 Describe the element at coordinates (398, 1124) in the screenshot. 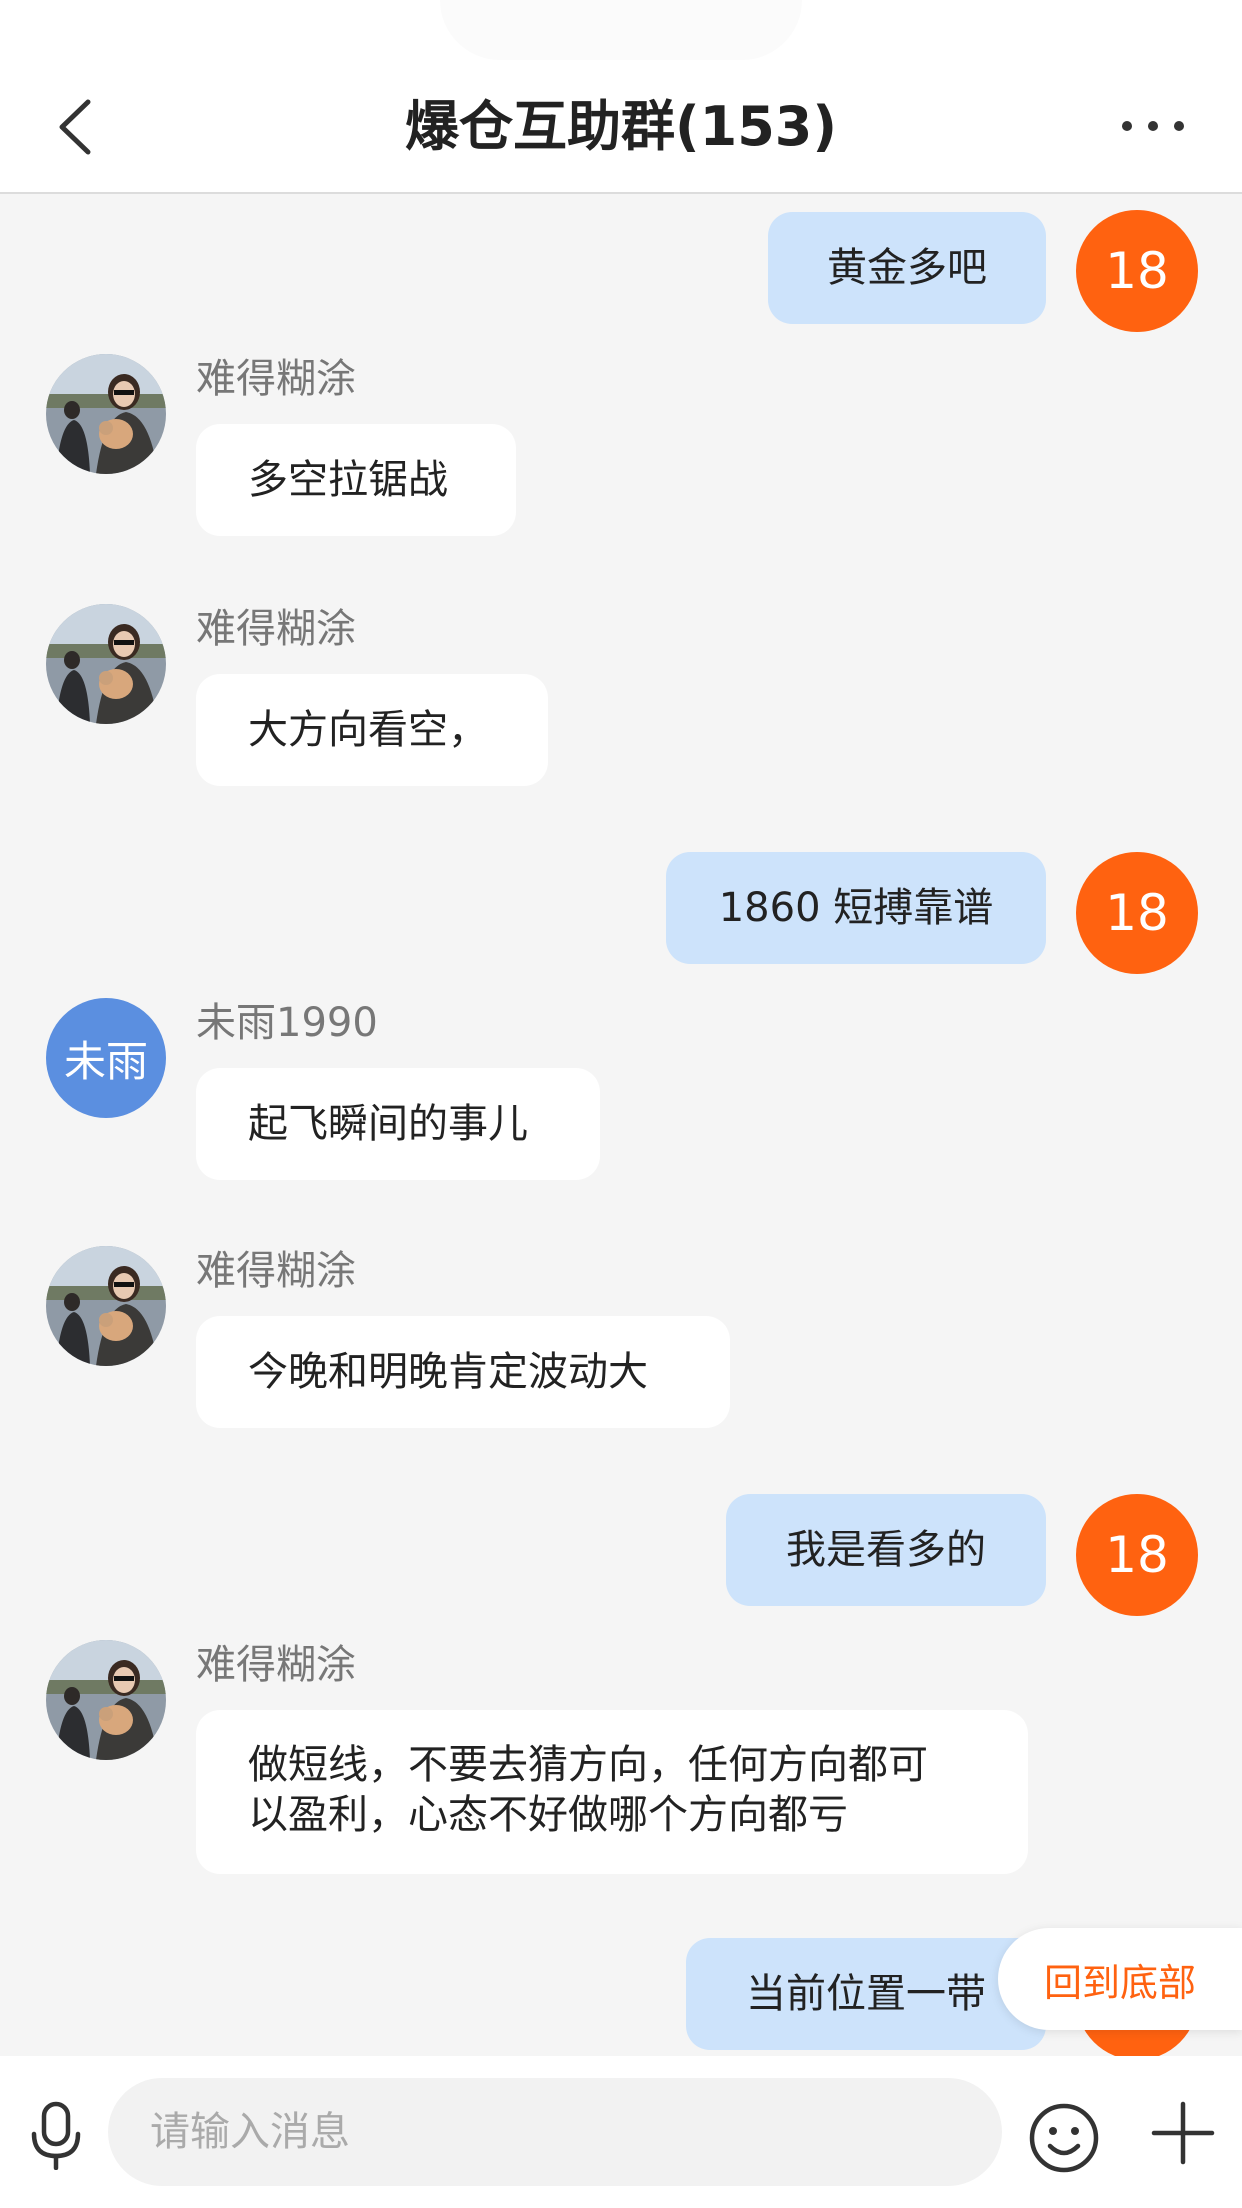

I see `message-bubble: 起飞瞬间的事儿` at that location.